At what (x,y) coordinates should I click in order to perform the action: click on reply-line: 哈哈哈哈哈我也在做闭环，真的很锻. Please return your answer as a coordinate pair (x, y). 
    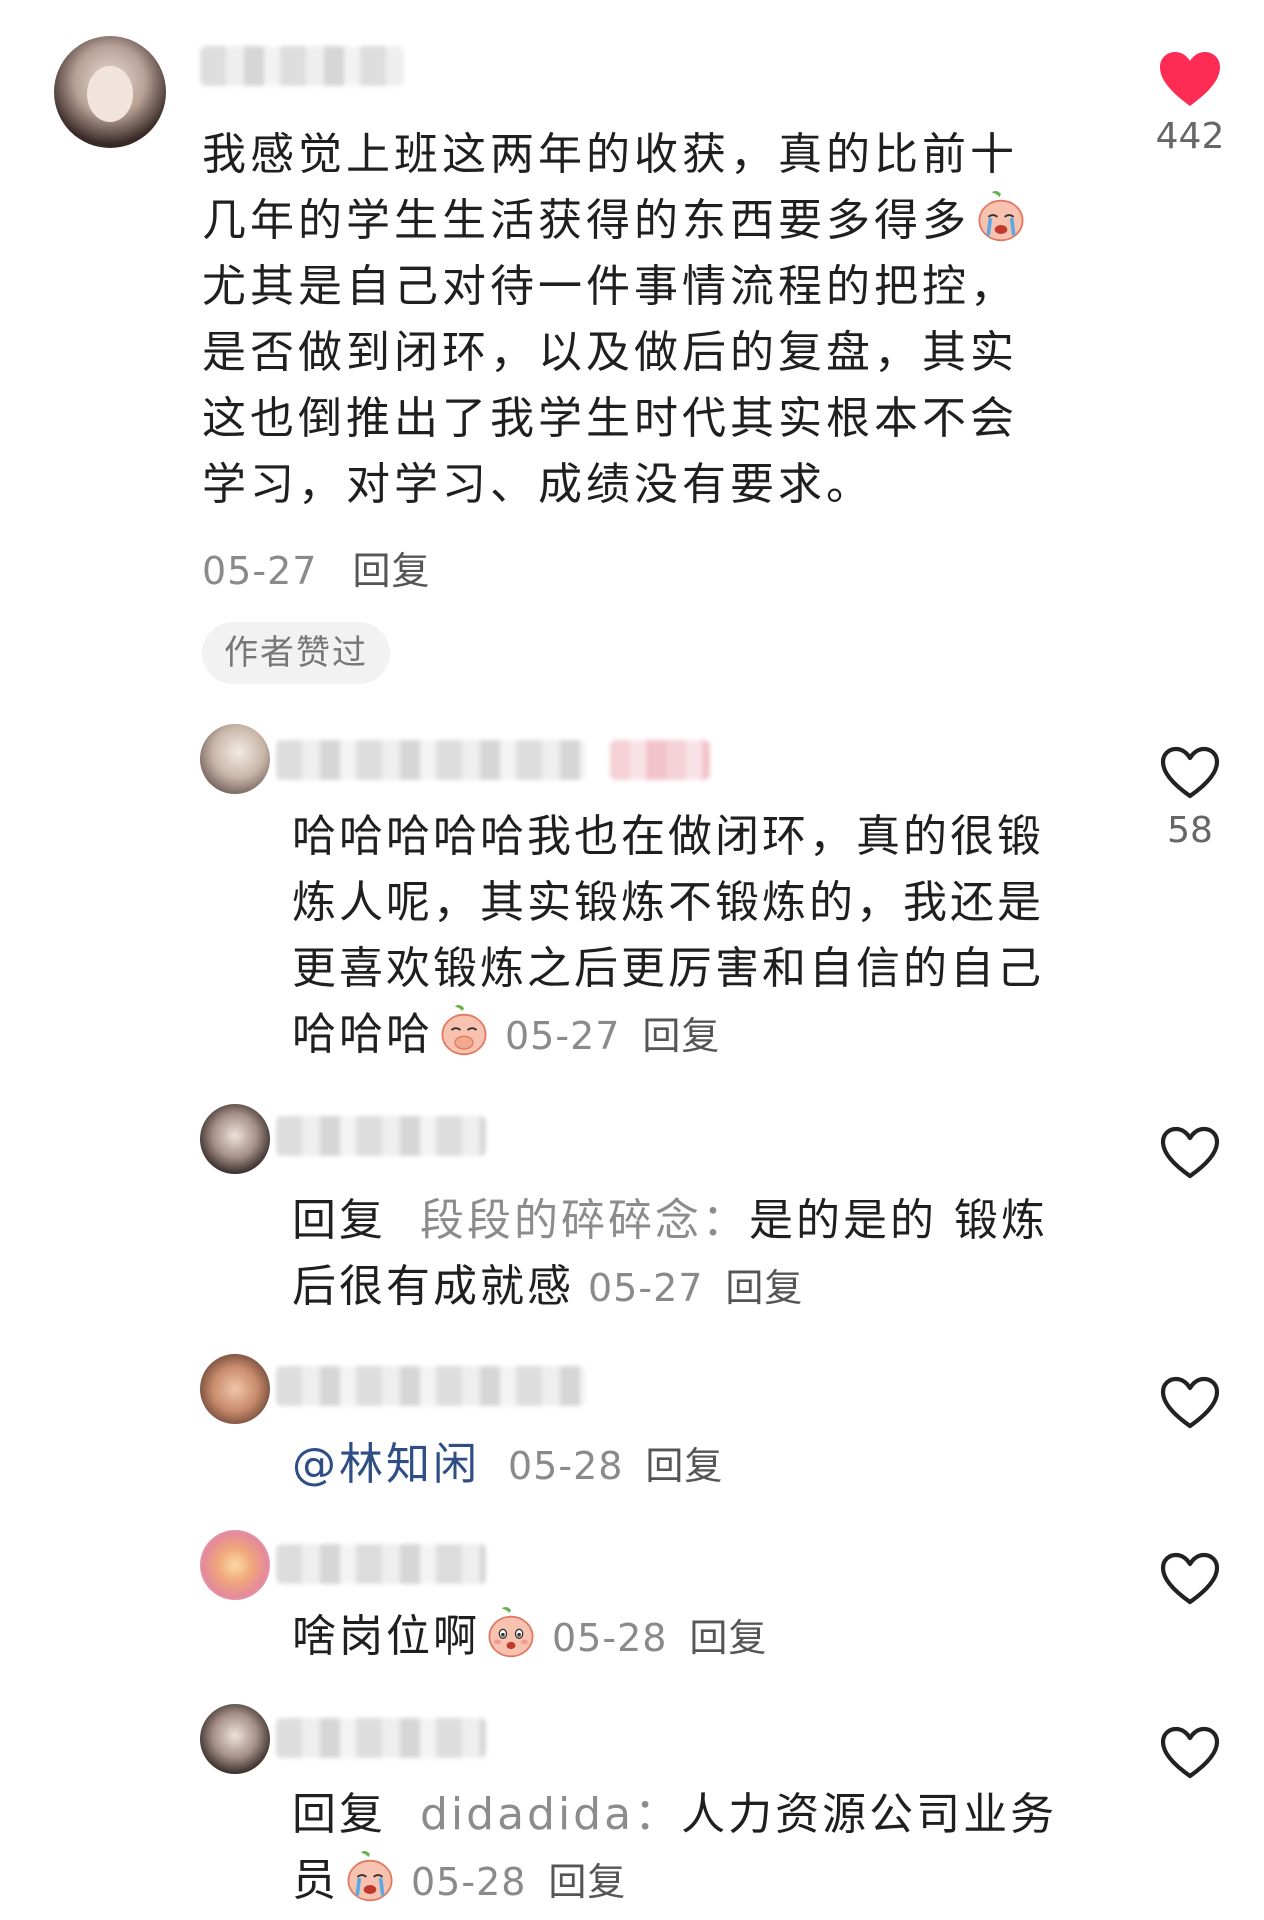
    Looking at the image, I should click on (668, 836).